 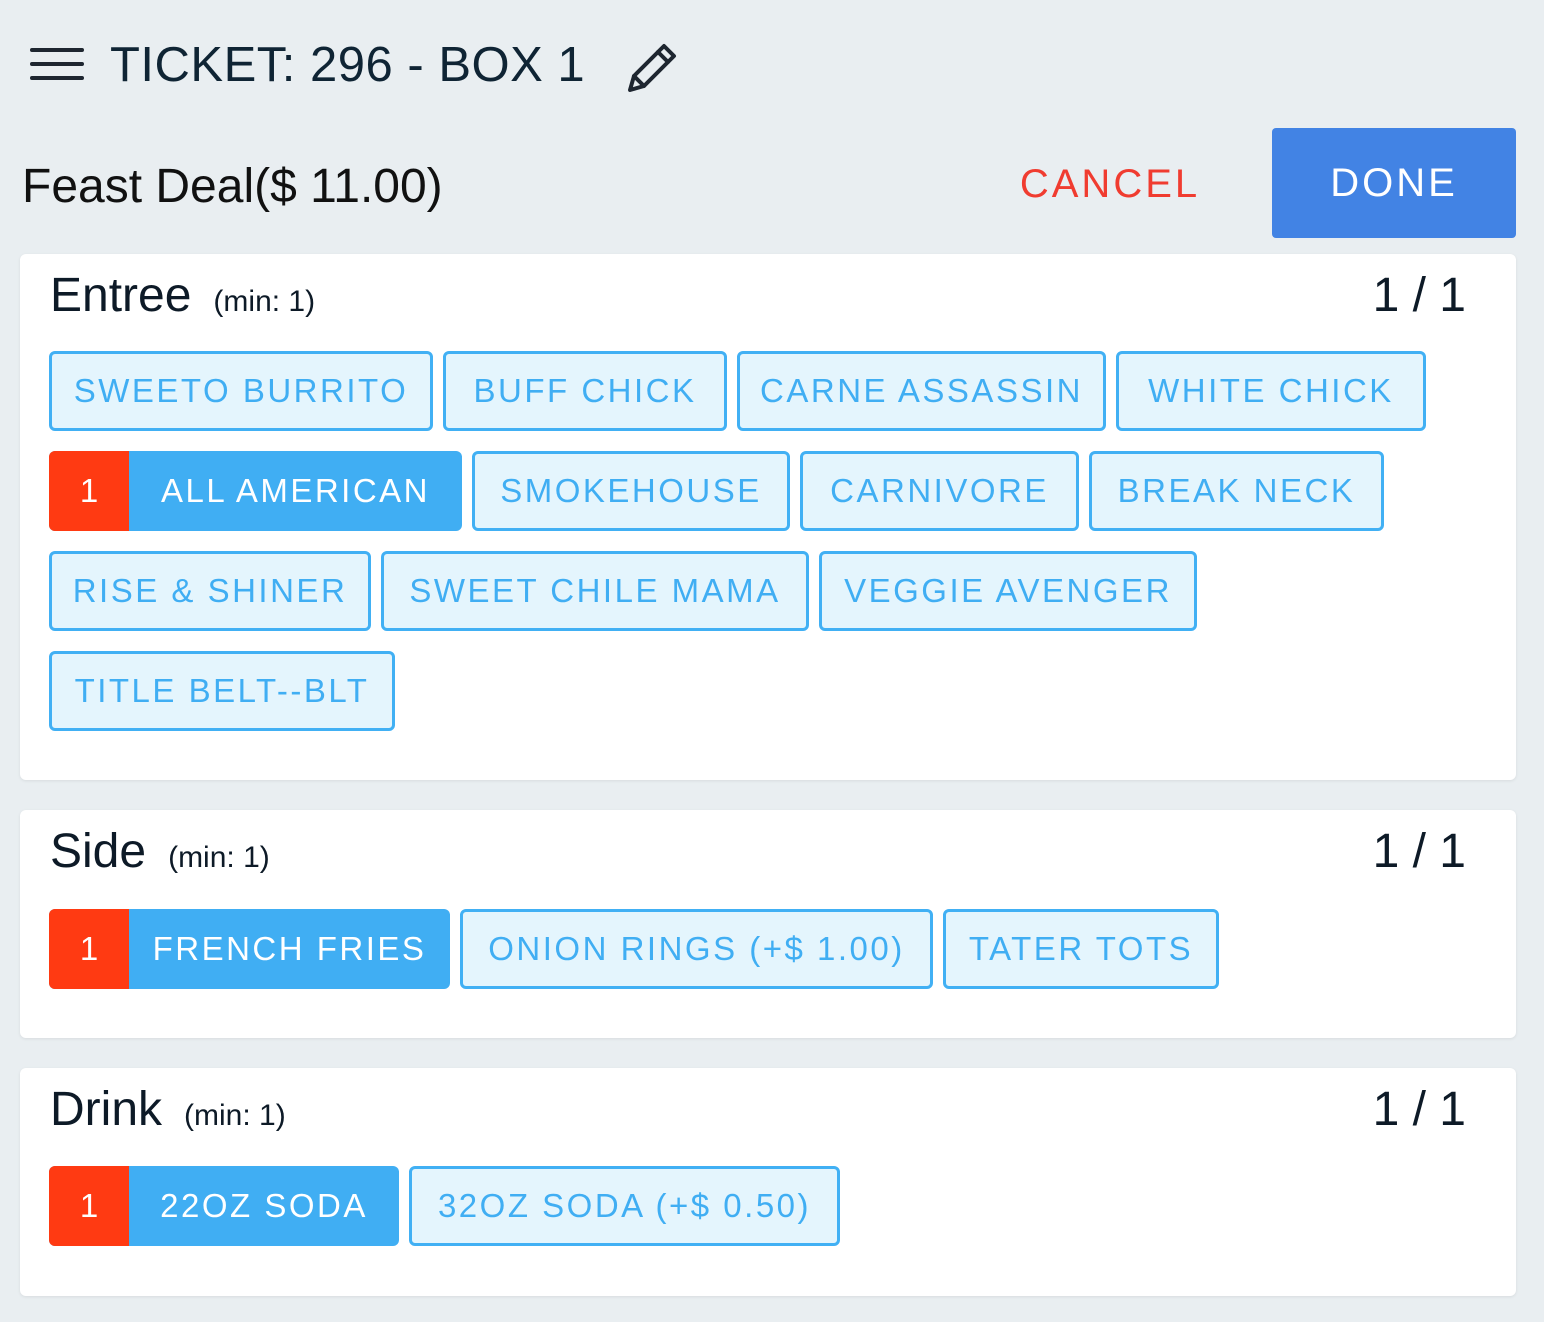 I want to click on option-button: SWEETO BURRITO, so click(x=241, y=391).